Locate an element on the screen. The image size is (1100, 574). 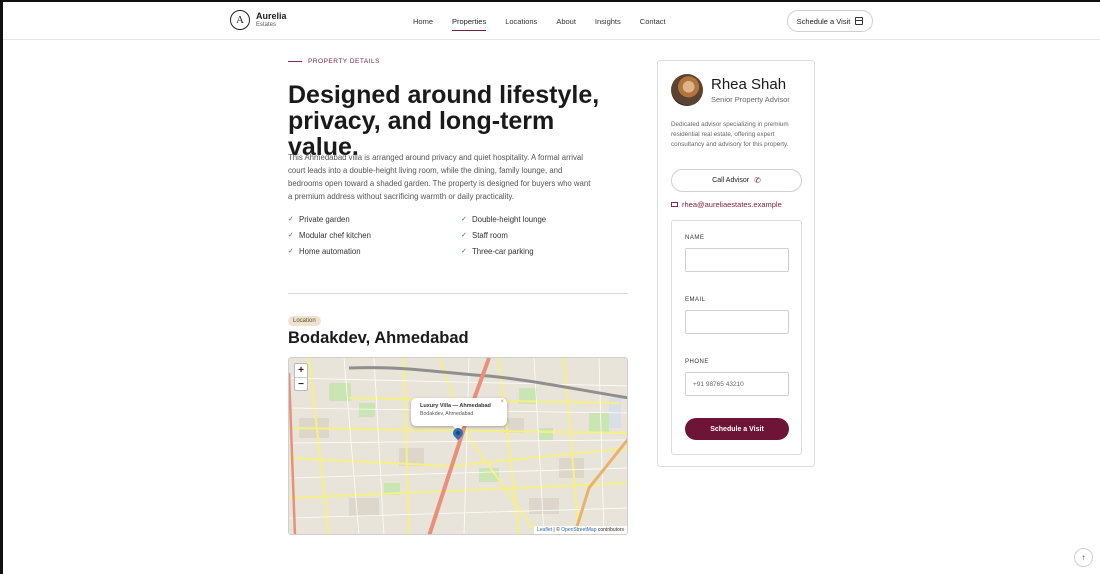
popup-subtitle: Bodakdev, Ahmedabad is located at coordinates (447, 414).